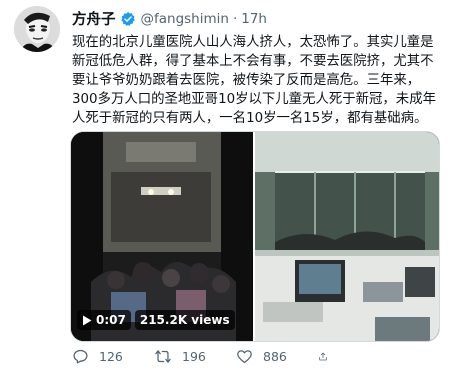 The width and height of the screenshot is (450, 372). I want to click on tweet-timestamp: 17h, so click(254, 19).